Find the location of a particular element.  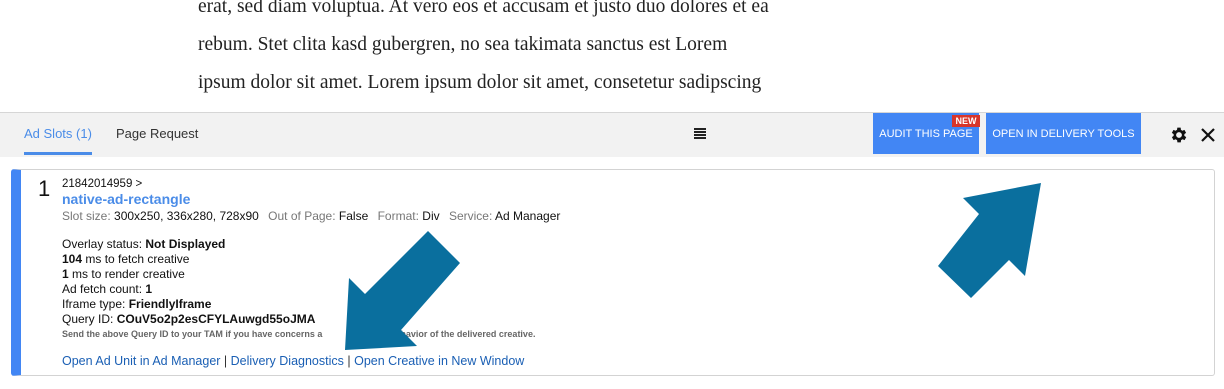

arrow-to-delivery-diagnostics is located at coordinates (402, 290).